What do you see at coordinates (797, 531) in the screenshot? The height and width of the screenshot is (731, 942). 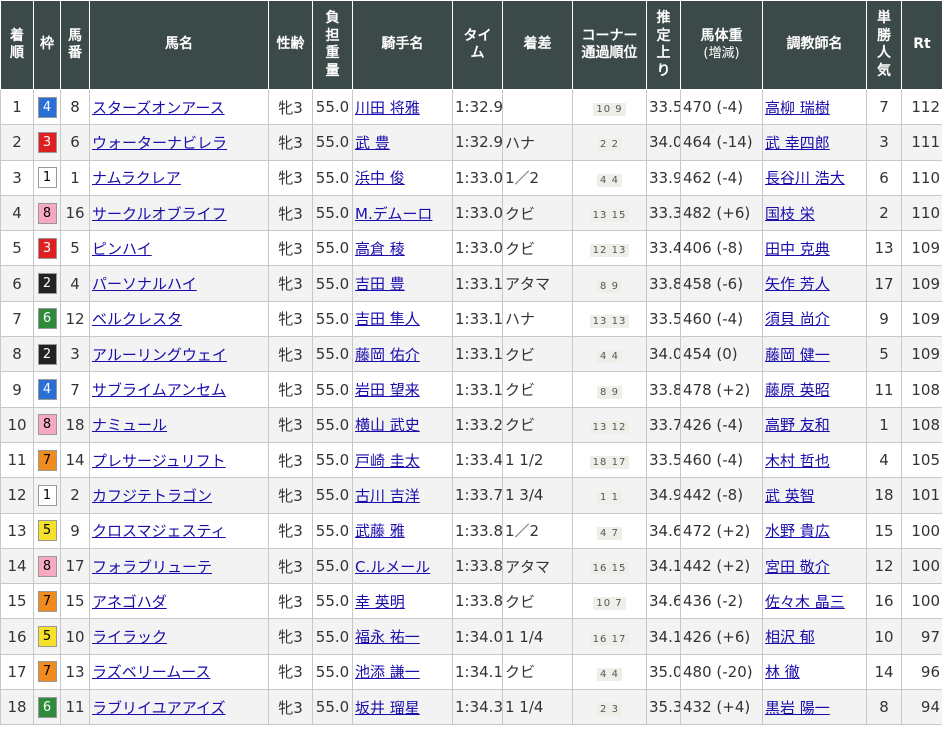 I see `trainer-link: 水野 貴広` at bounding box center [797, 531].